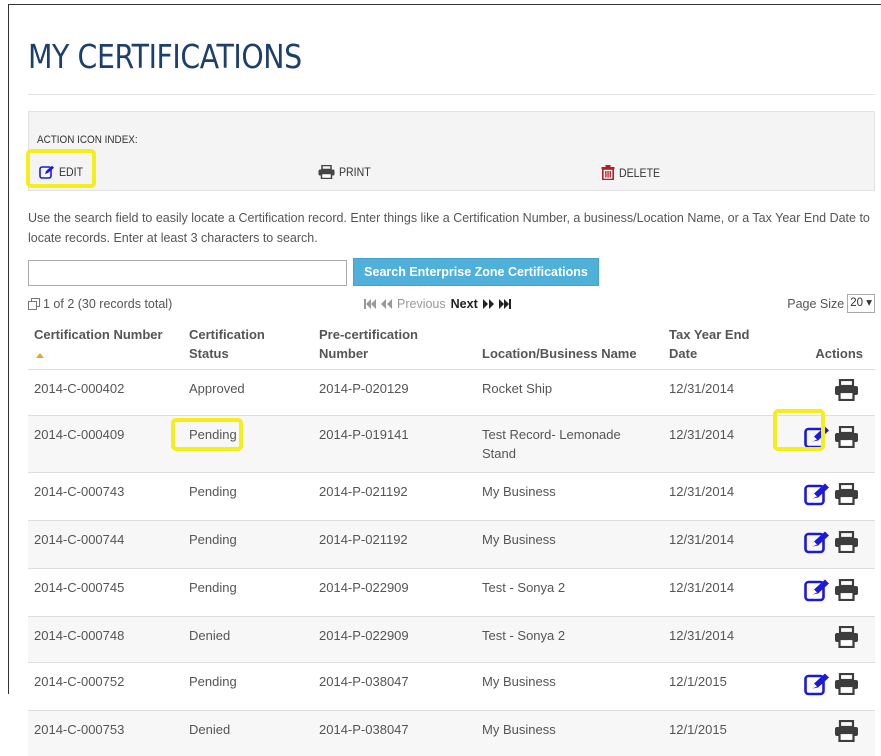 This screenshot has width=881, height=756. What do you see at coordinates (105, 346) in the screenshot?
I see `column-header-cert-number: Certification Number` at bounding box center [105, 346].